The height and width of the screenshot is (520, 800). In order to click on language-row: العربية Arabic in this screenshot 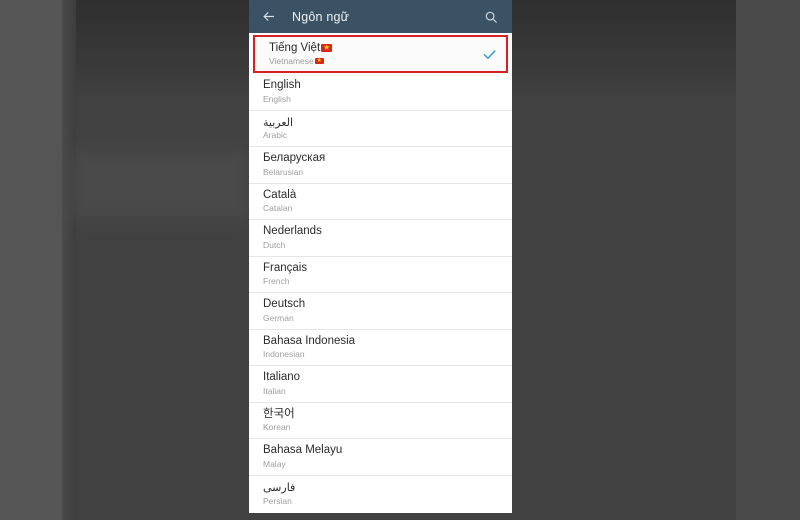, I will do `click(380, 128)`.